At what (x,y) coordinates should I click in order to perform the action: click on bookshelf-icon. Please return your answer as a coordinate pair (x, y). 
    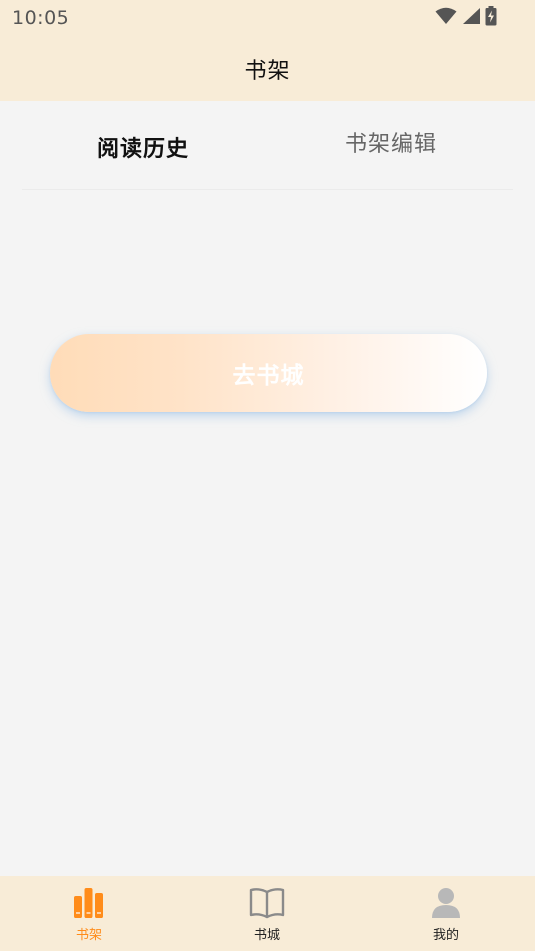
    Looking at the image, I should click on (89, 903).